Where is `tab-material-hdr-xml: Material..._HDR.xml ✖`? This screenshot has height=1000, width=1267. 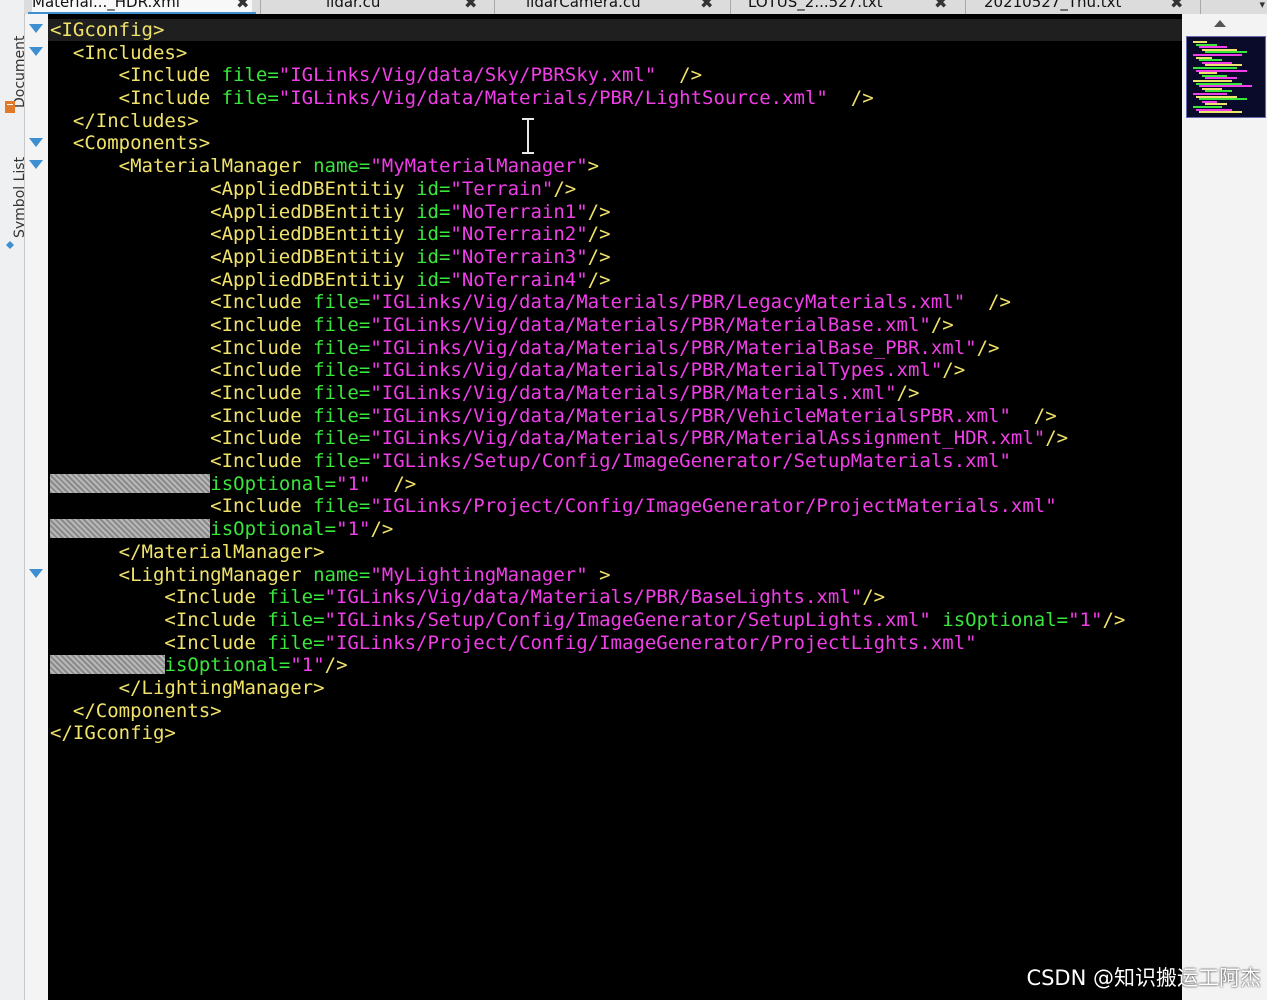 tab-material-hdr-xml: Material..._HDR.xml ✖ is located at coordinates (142, 7).